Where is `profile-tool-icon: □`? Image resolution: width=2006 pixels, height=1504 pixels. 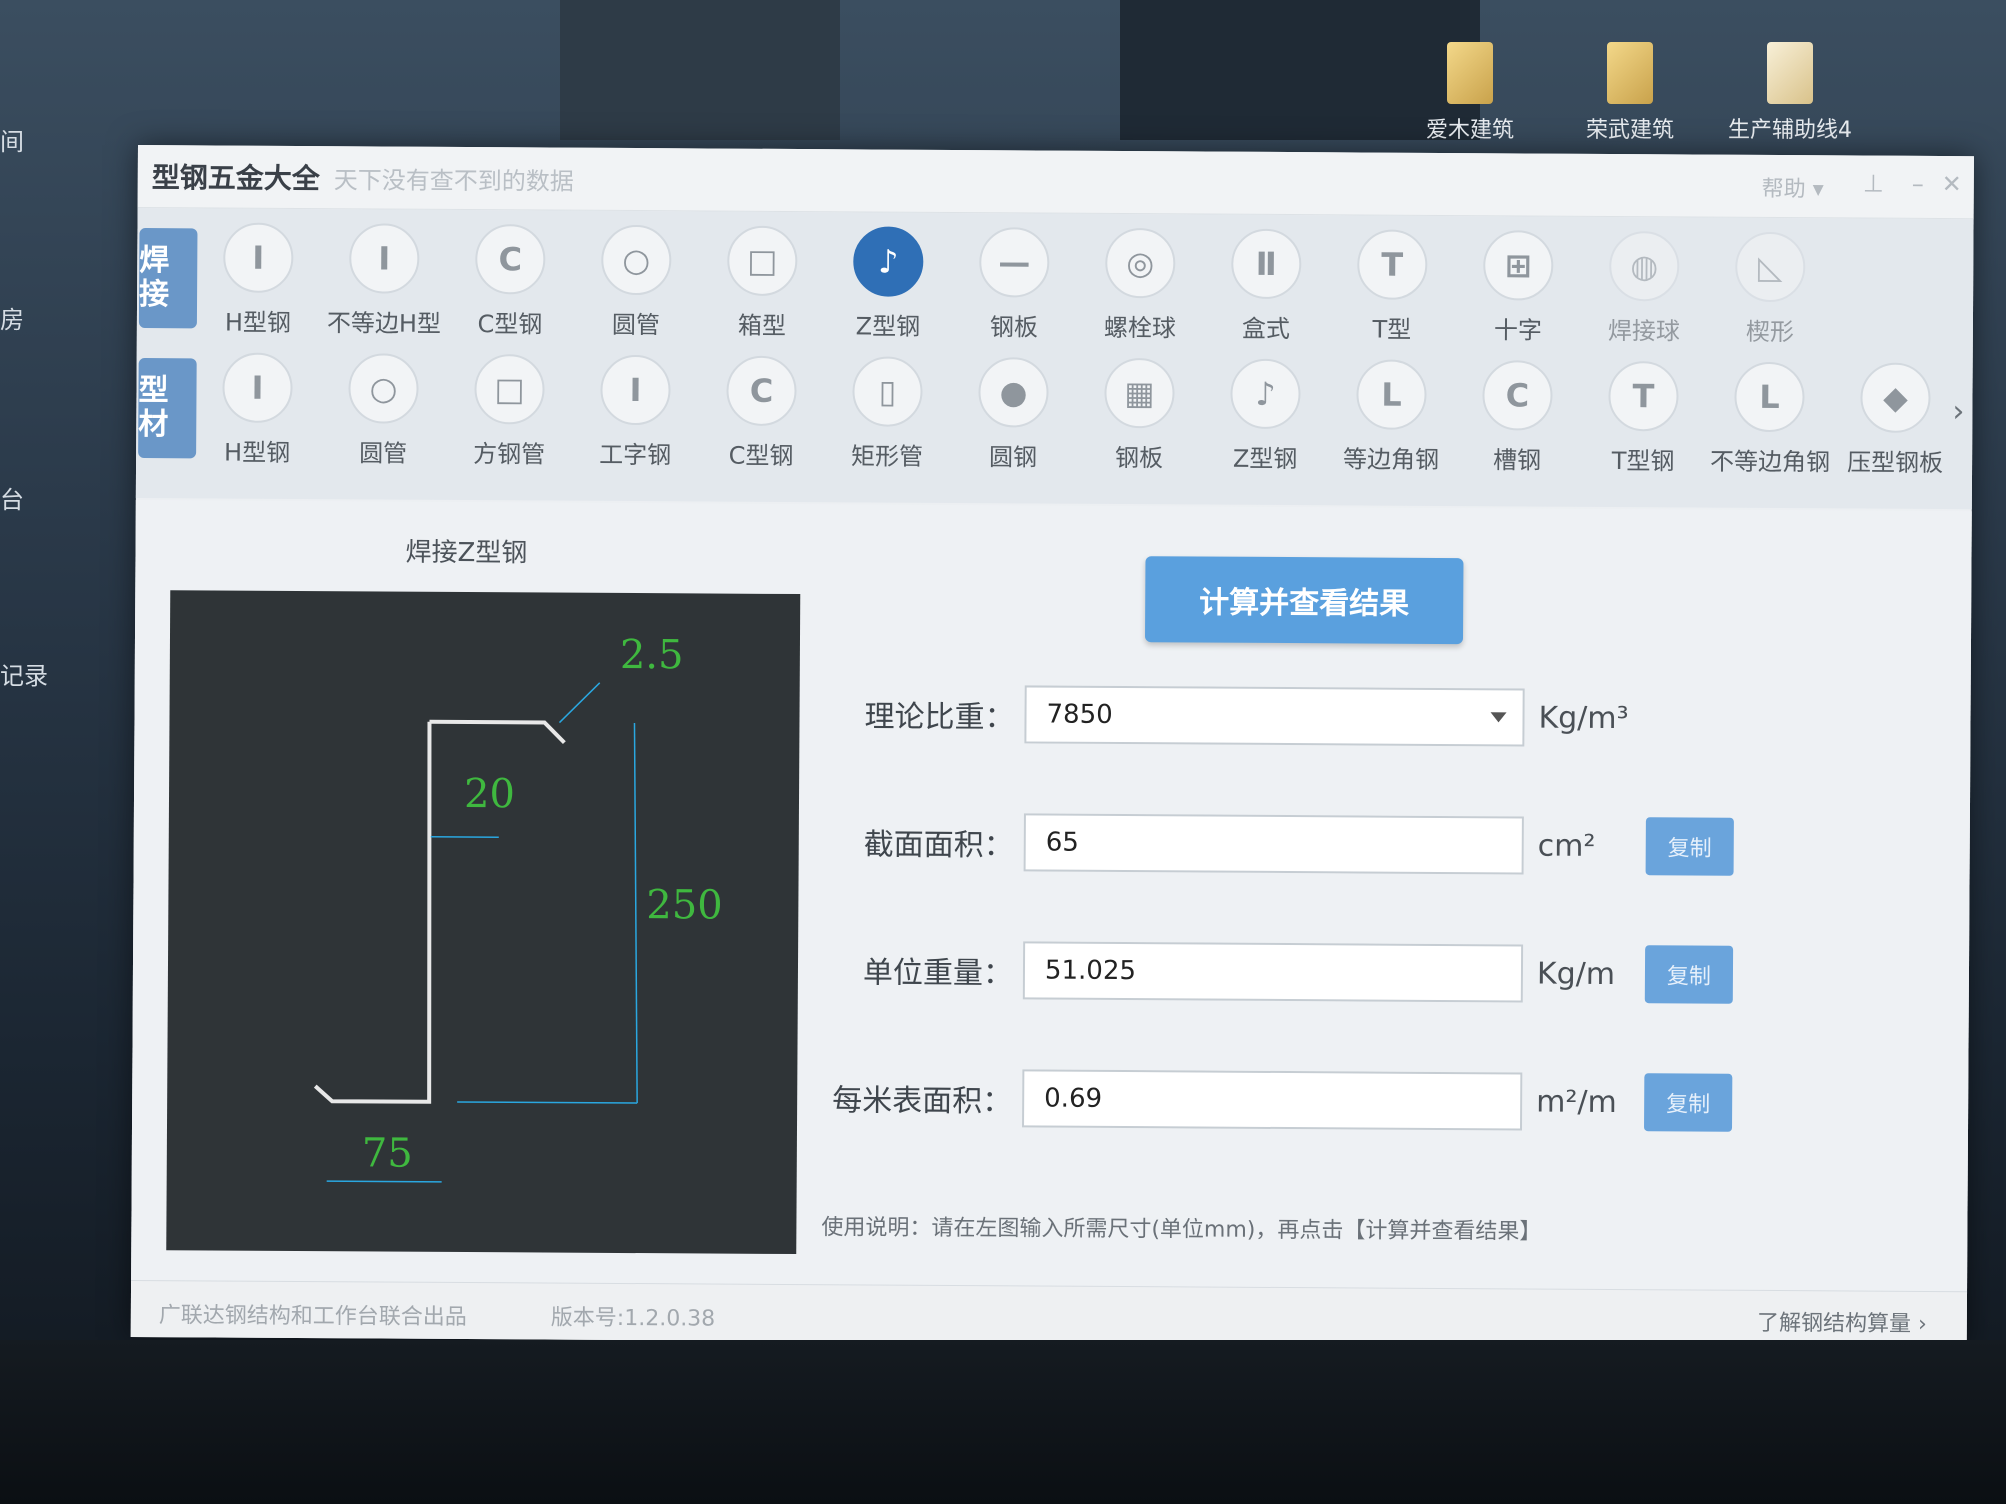
profile-tool-icon: □ is located at coordinates (509, 389).